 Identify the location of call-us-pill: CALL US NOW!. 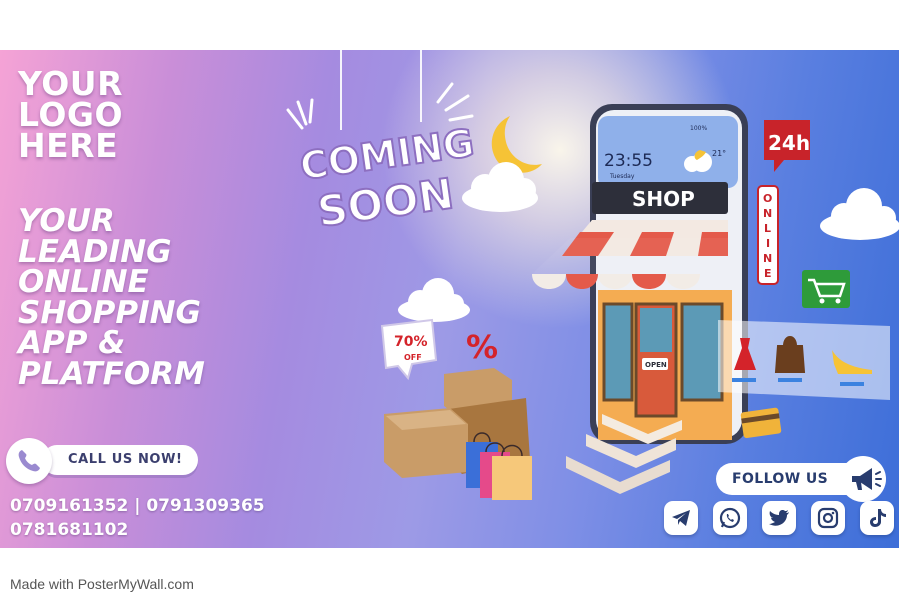
(120, 460).